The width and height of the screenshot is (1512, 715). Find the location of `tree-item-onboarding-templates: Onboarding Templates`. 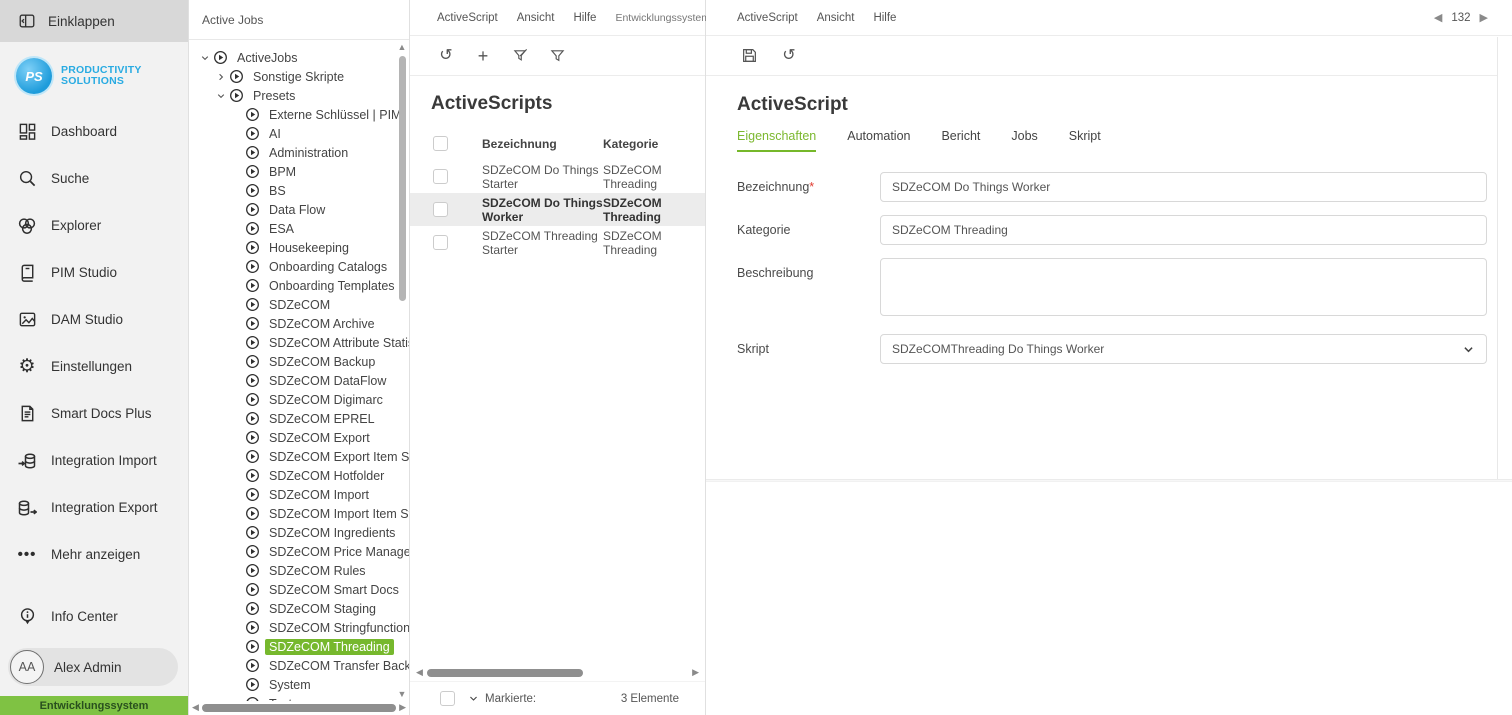

tree-item-onboarding-templates: Onboarding Templates is located at coordinates (299, 285).